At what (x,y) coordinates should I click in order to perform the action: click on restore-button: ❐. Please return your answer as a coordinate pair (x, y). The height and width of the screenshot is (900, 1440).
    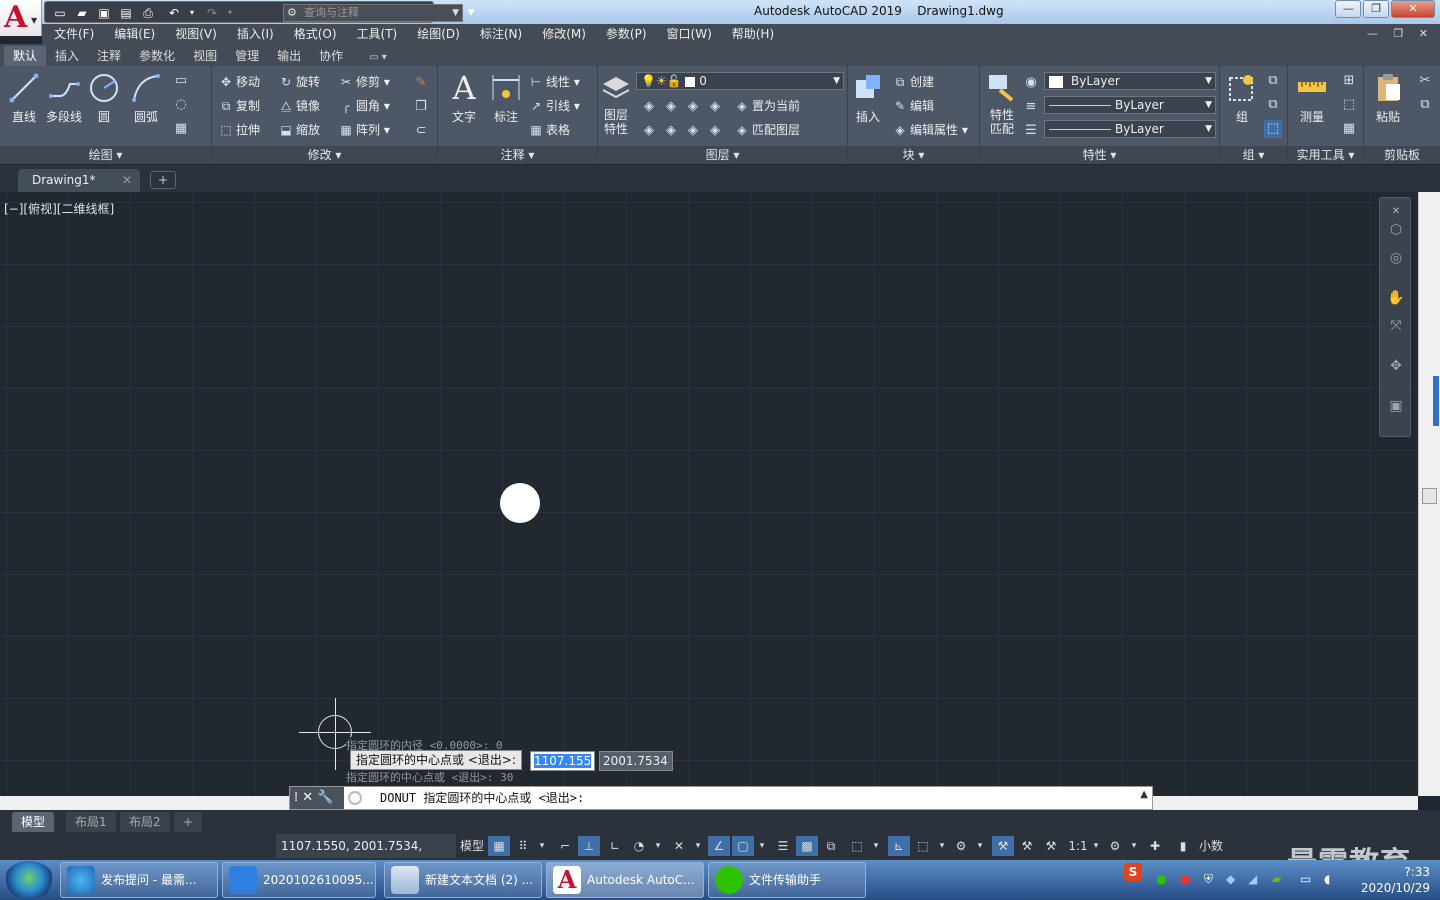
    Looking at the image, I should click on (1376, 9).